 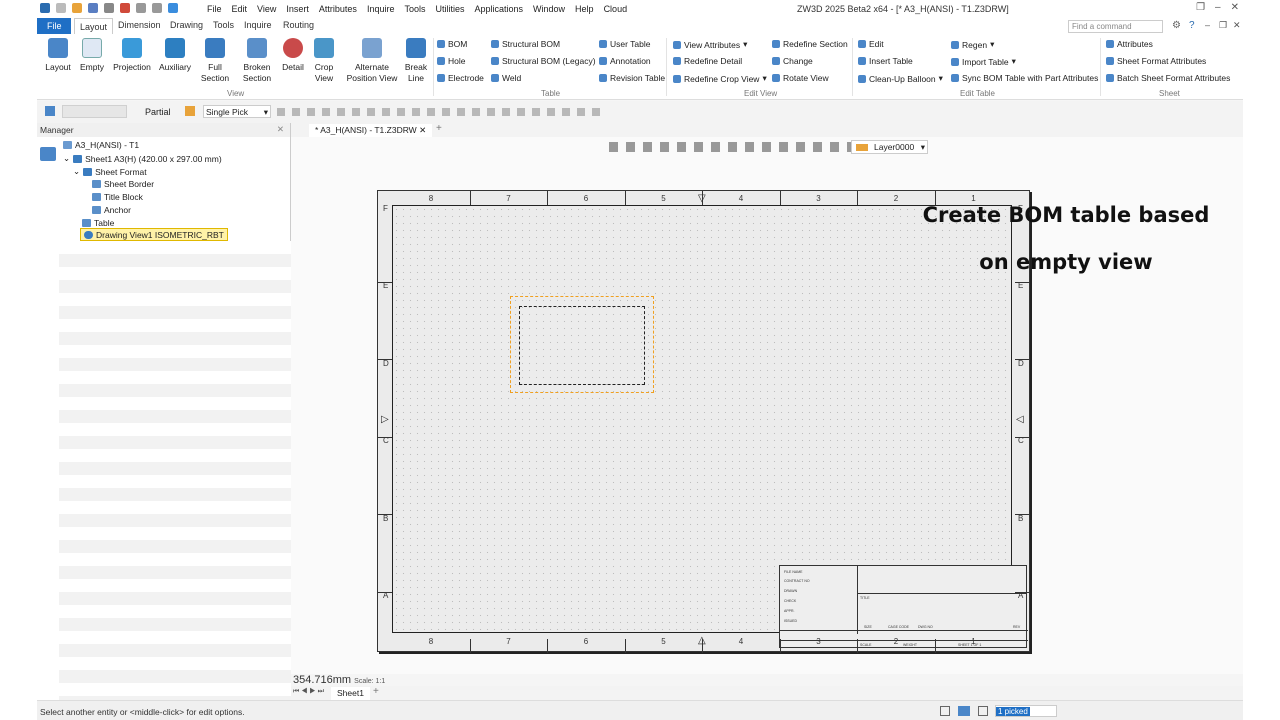 What do you see at coordinates (900, 78) in the screenshot?
I see `clean-up-balloon-button: Clean-Up Balloon ▾` at bounding box center [900, 78].